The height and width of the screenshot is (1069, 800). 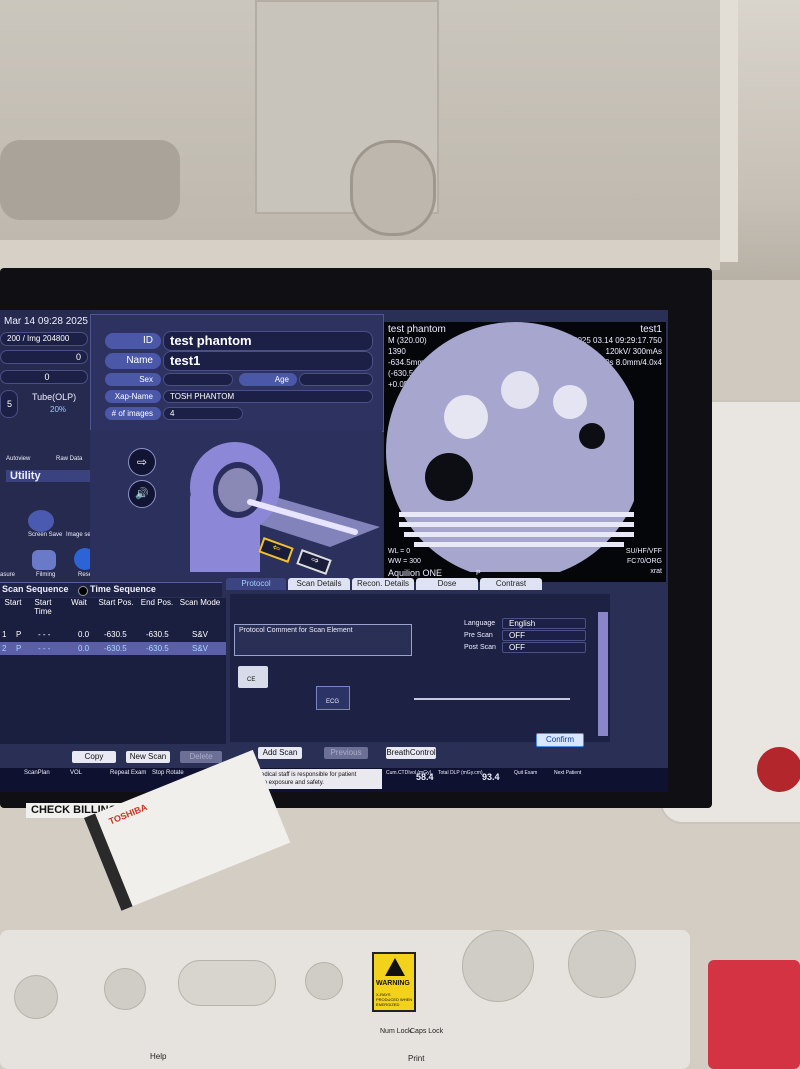 I want to click on table-row: 2 P - - - 0.0 -630.5 -630.5 S&V, so click(x=113, y=648).